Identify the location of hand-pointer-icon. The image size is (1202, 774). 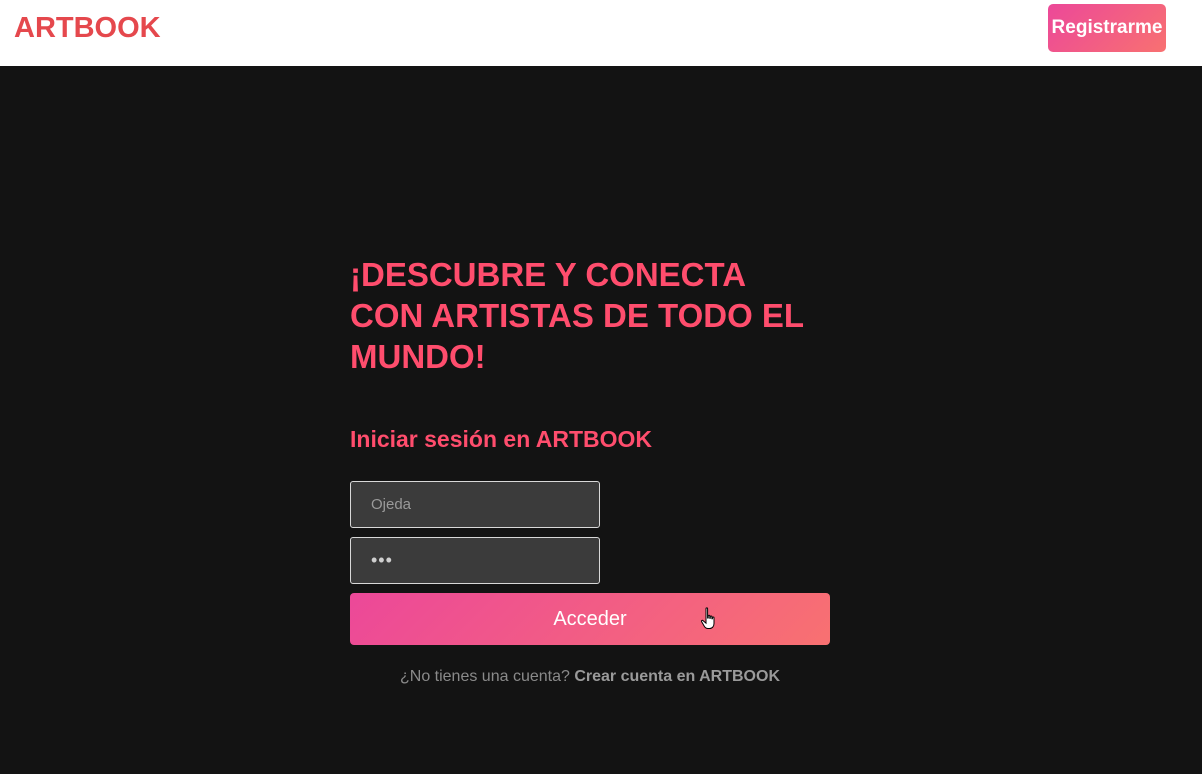
(707, 618).